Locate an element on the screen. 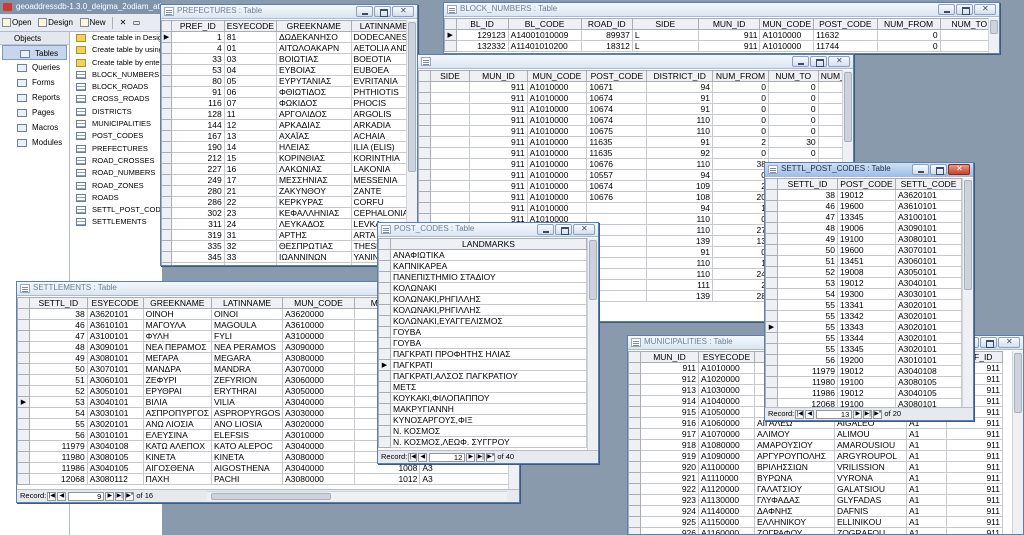  cell: 111 is located at coordinates (680, 285).